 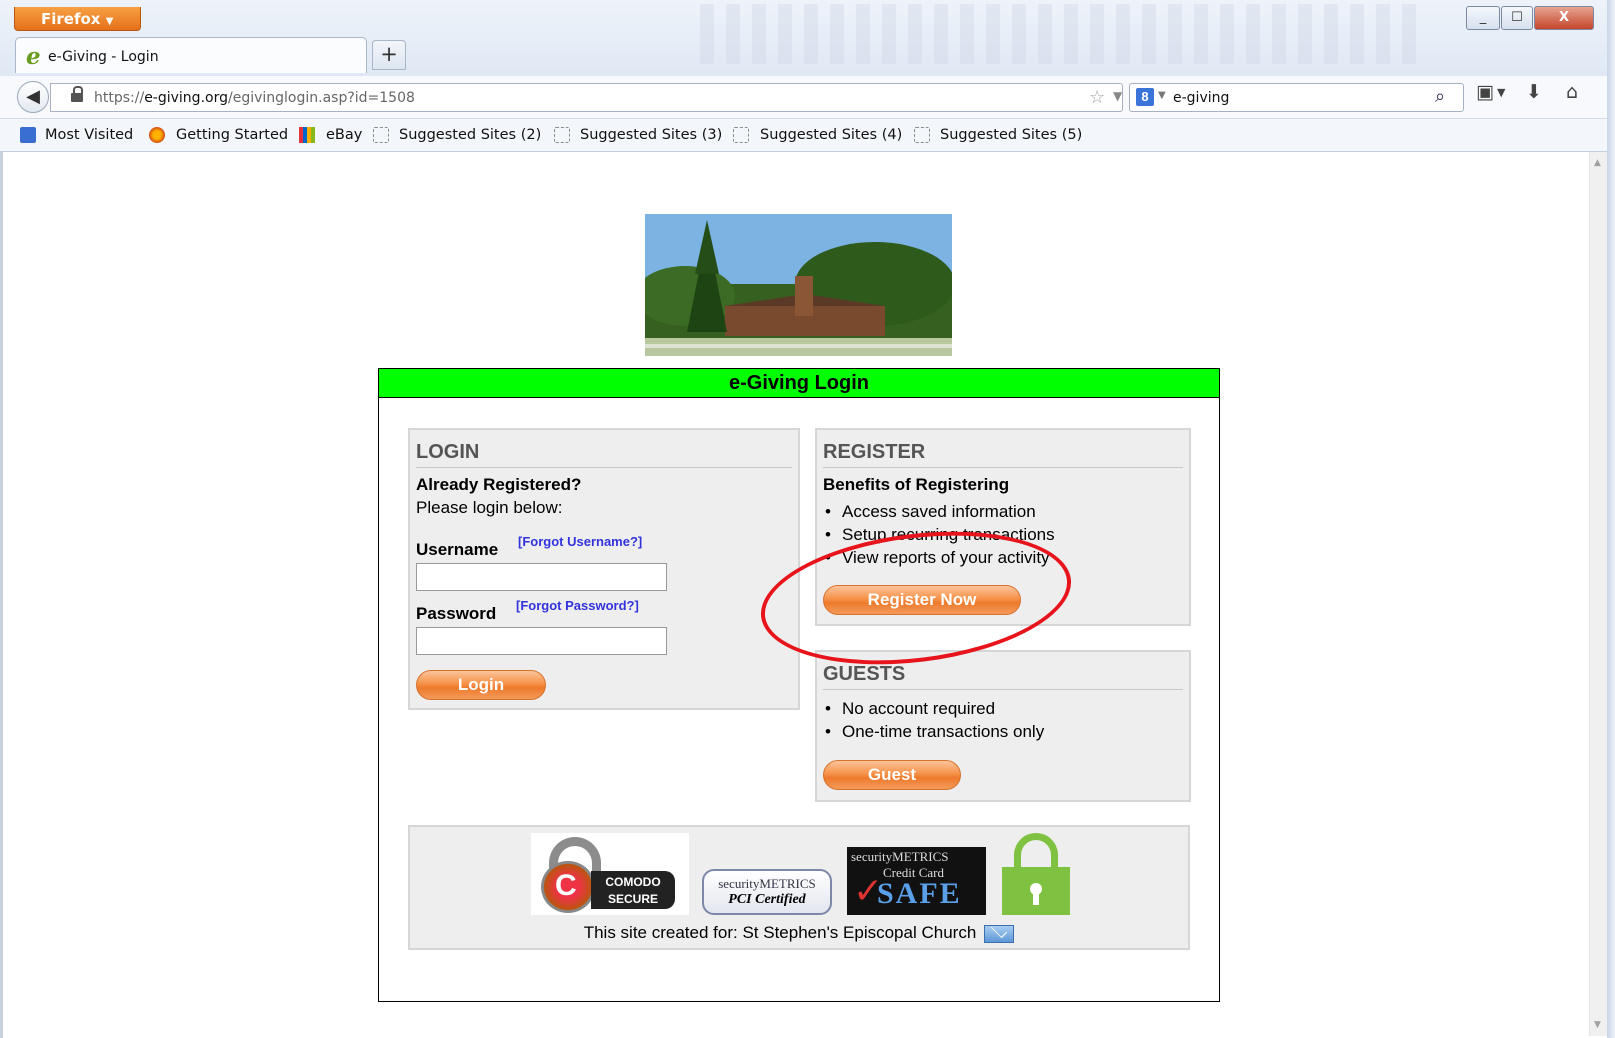 What do you see at coordinates (28, 135) in the screenshot?
I see `most-visited-icon` at bounding box center [28, 135].